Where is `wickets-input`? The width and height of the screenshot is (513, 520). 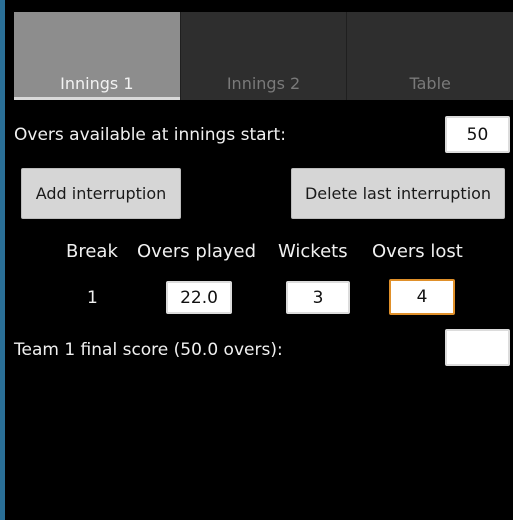 wickets-input is located at coordinates (318, 297).